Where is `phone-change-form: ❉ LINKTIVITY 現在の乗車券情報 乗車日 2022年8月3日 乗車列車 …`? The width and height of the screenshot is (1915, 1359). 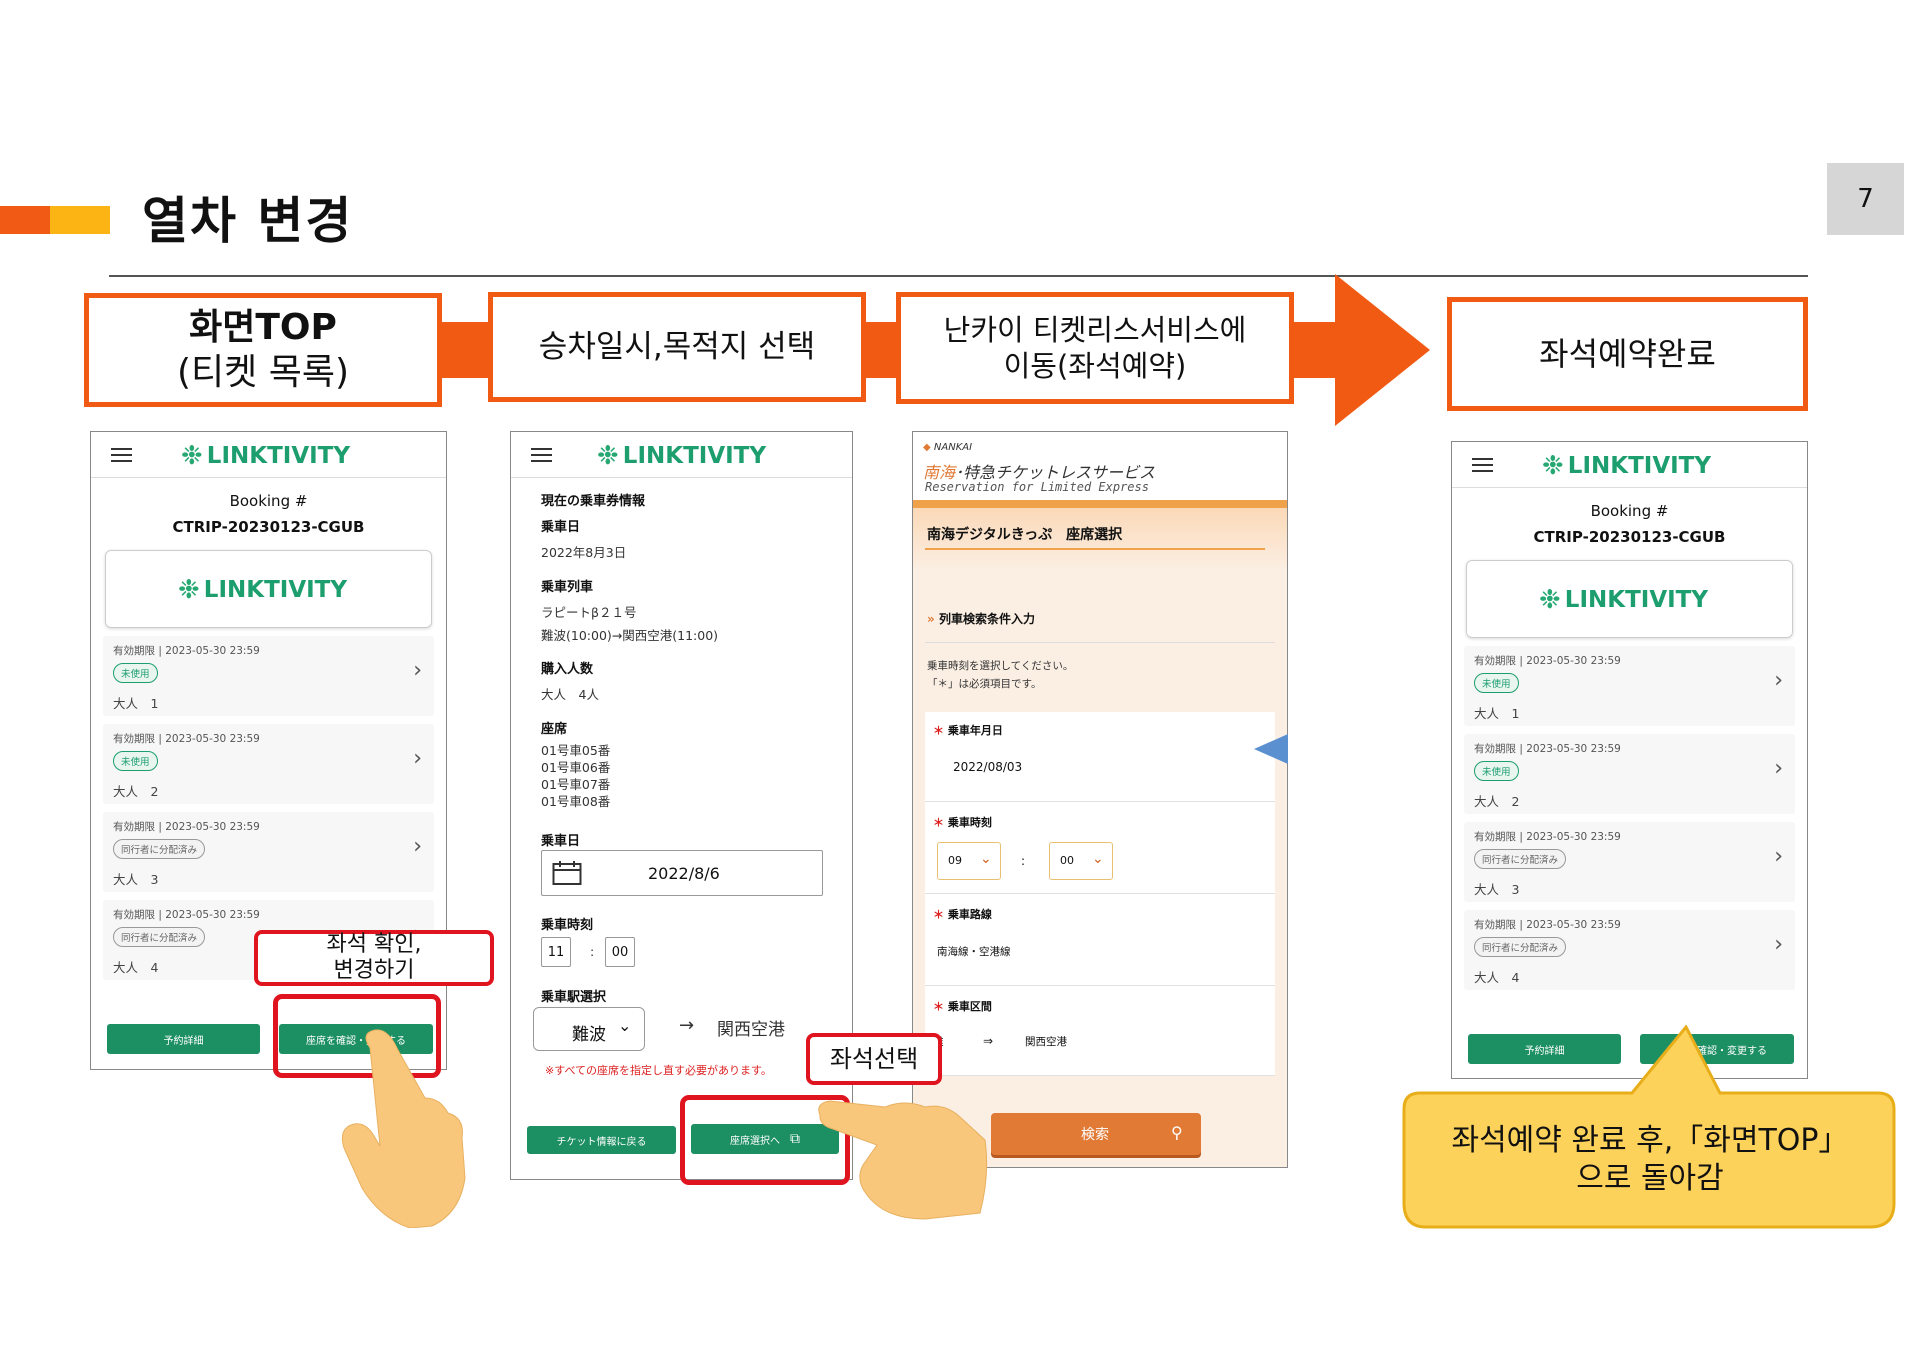
phone-change-form: ❉ LINKTIVITY 現在の乗車券情報 乗車日 2022年8月3日 乗車列車 … is located at coordinates (681, 805).